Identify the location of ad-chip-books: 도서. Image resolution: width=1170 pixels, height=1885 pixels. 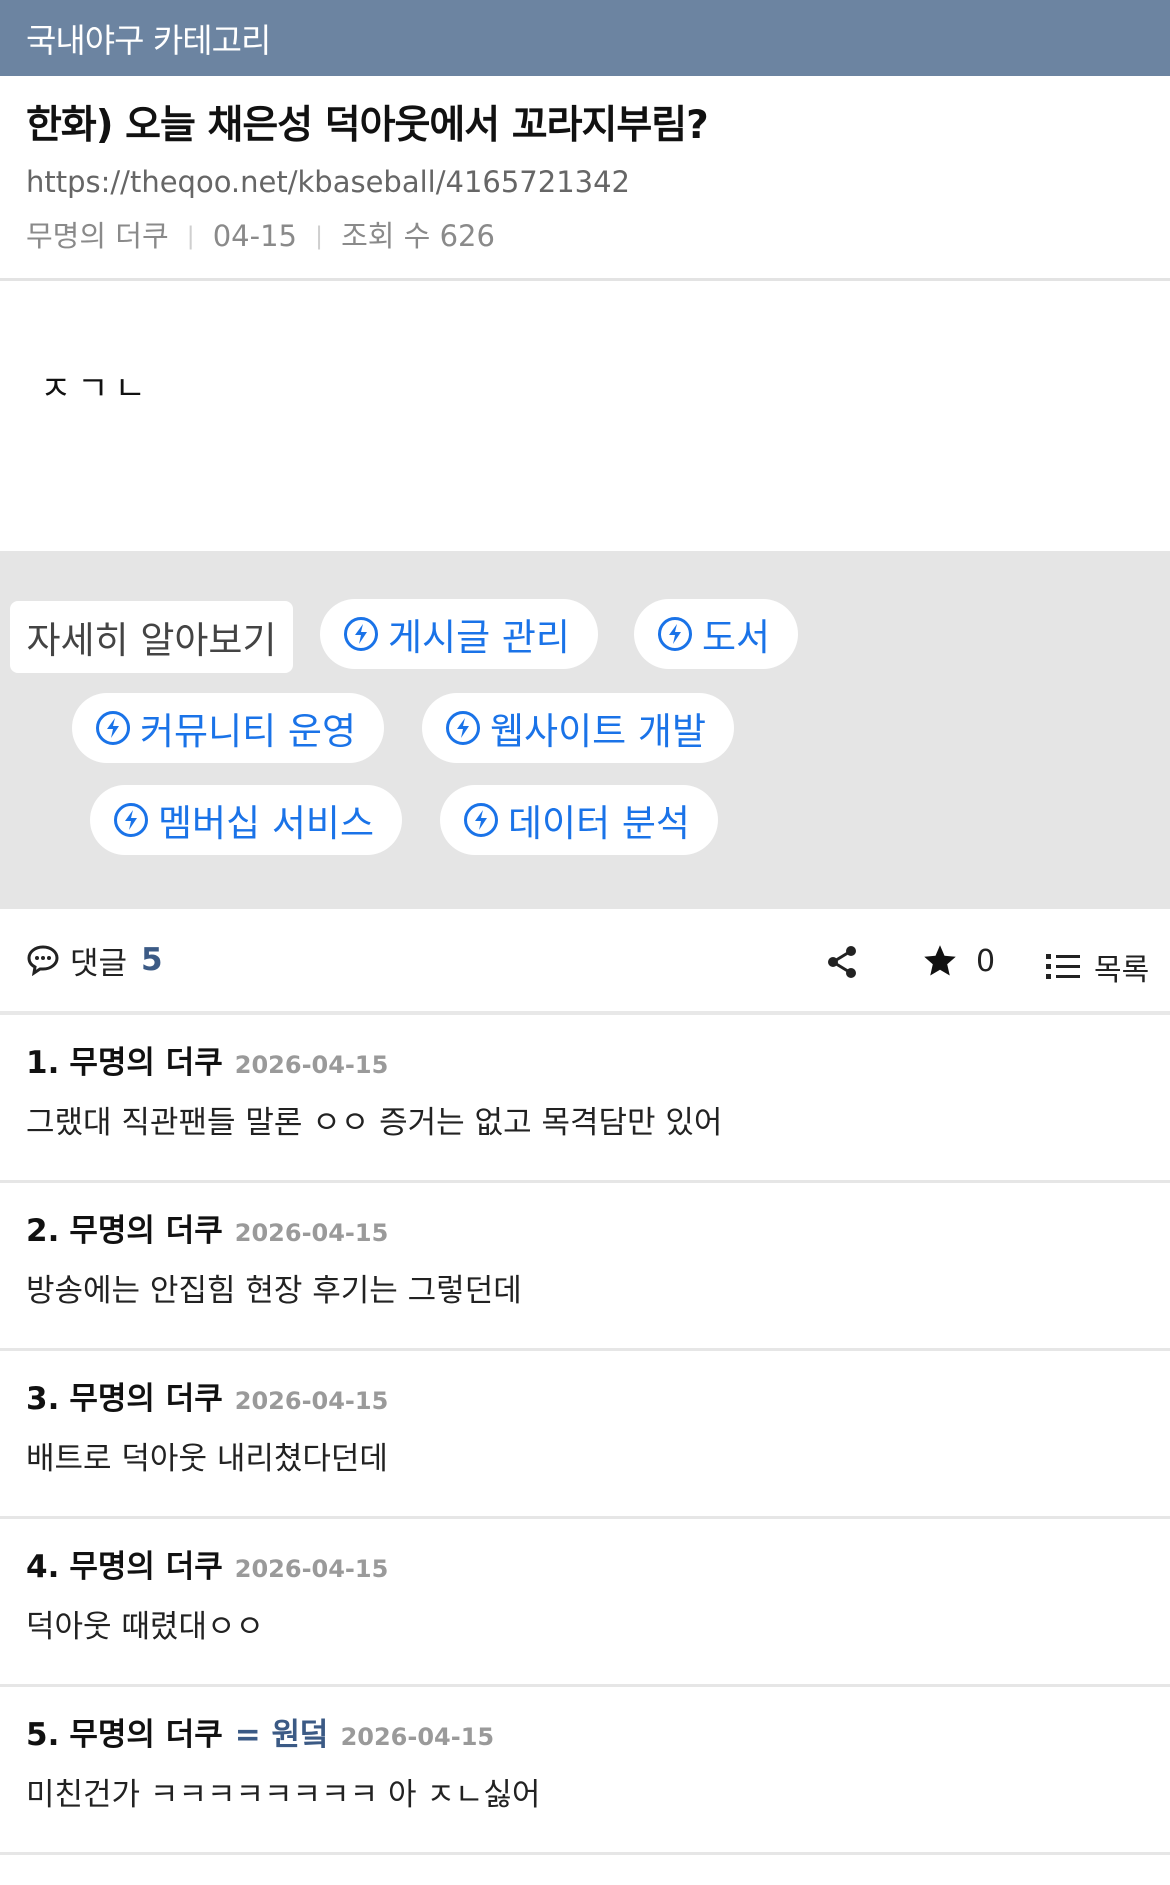
(716, 634).